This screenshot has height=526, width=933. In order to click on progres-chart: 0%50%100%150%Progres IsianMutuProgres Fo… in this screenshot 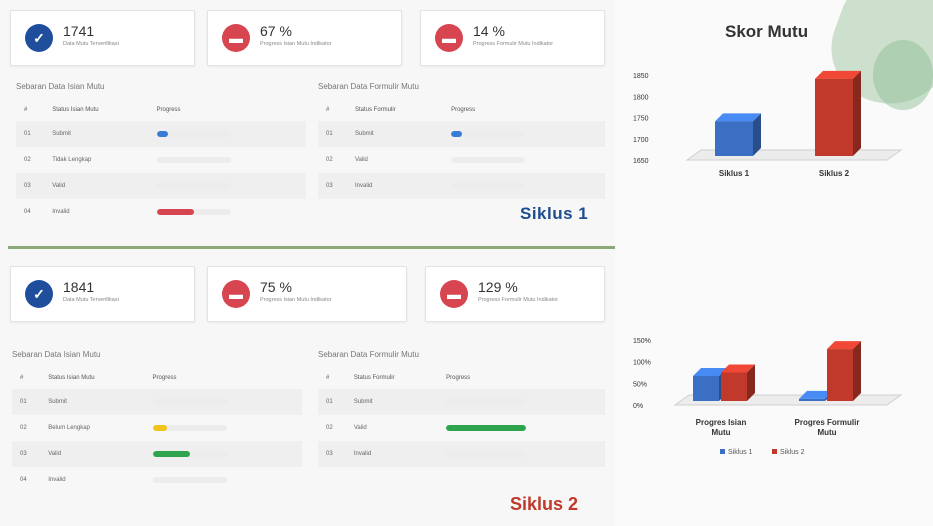, I will do `click(768, 397)`.